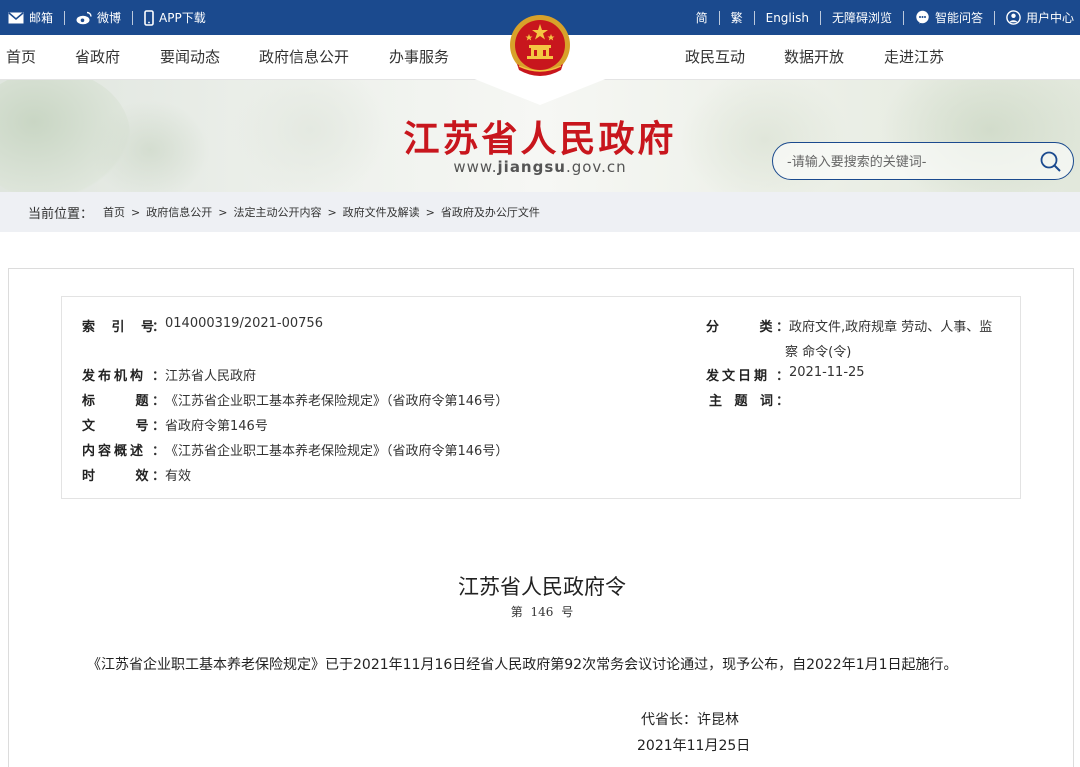 The height and width of the screenshot is (767, 1080). I want to click on user-center-label: 用户中心, so click(1049, 18).